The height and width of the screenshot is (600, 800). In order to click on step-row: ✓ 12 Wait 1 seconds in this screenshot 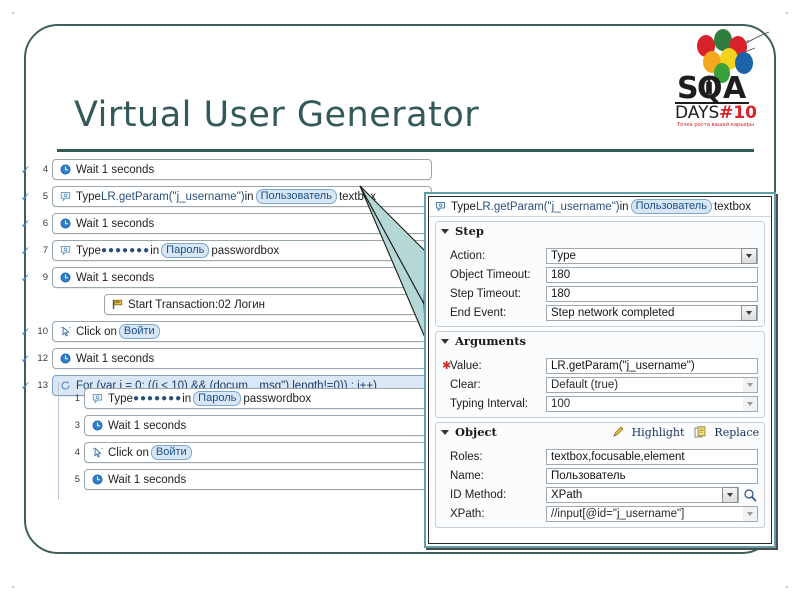, I will do `click(226, 358)`.